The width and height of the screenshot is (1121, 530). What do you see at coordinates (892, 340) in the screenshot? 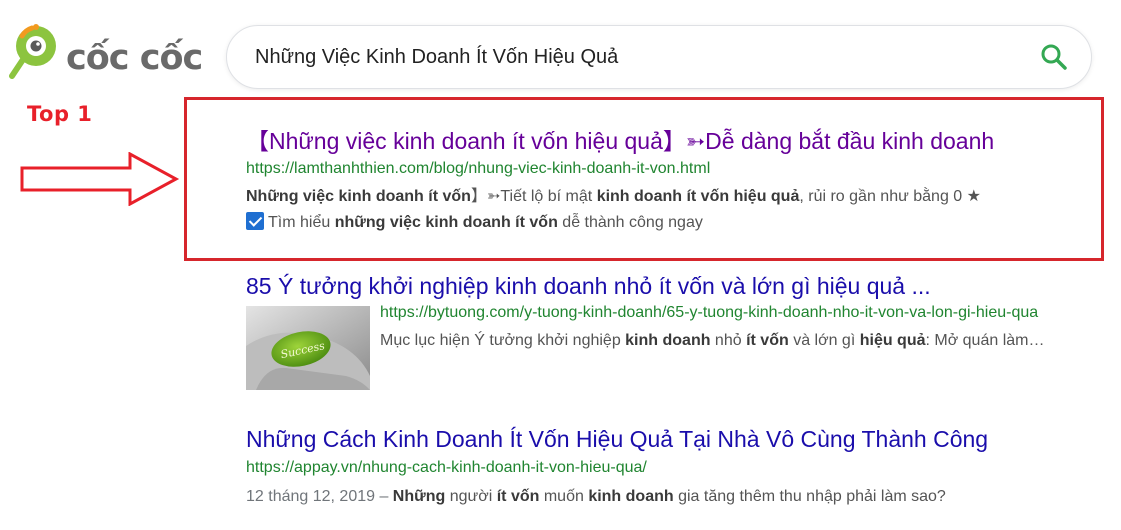
I see `snippet-bold-text: hiệu quả` at bounding box center [892, 340].